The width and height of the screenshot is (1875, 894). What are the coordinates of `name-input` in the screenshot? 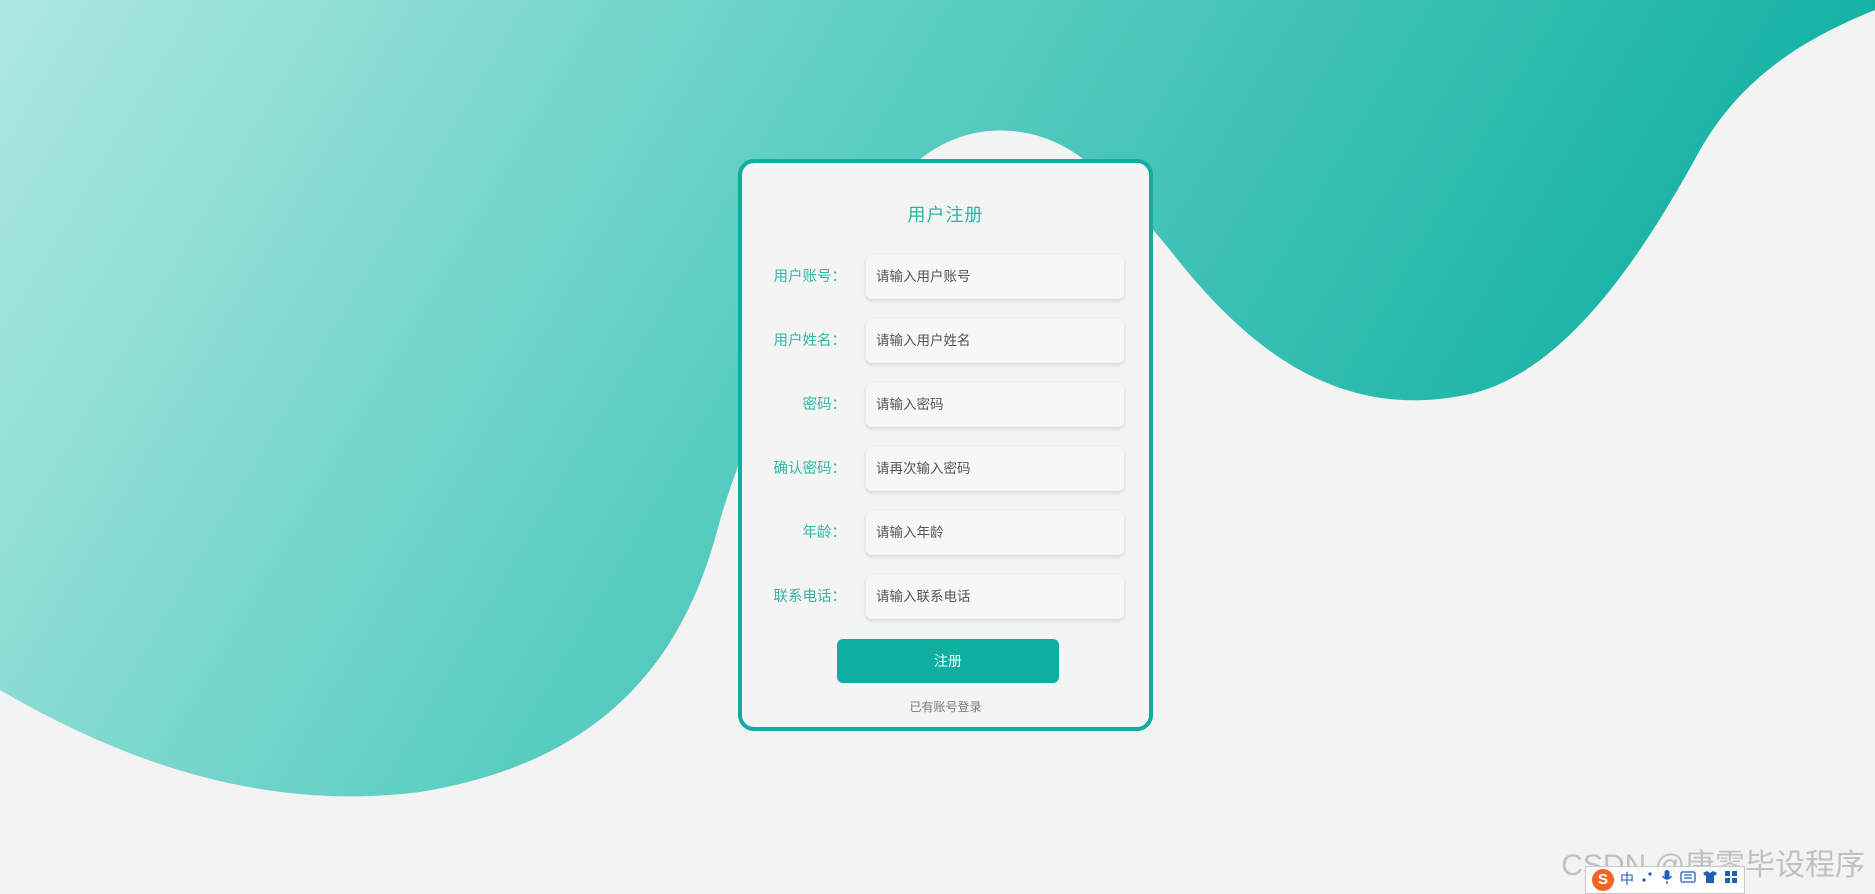 It's located at (995, 341).